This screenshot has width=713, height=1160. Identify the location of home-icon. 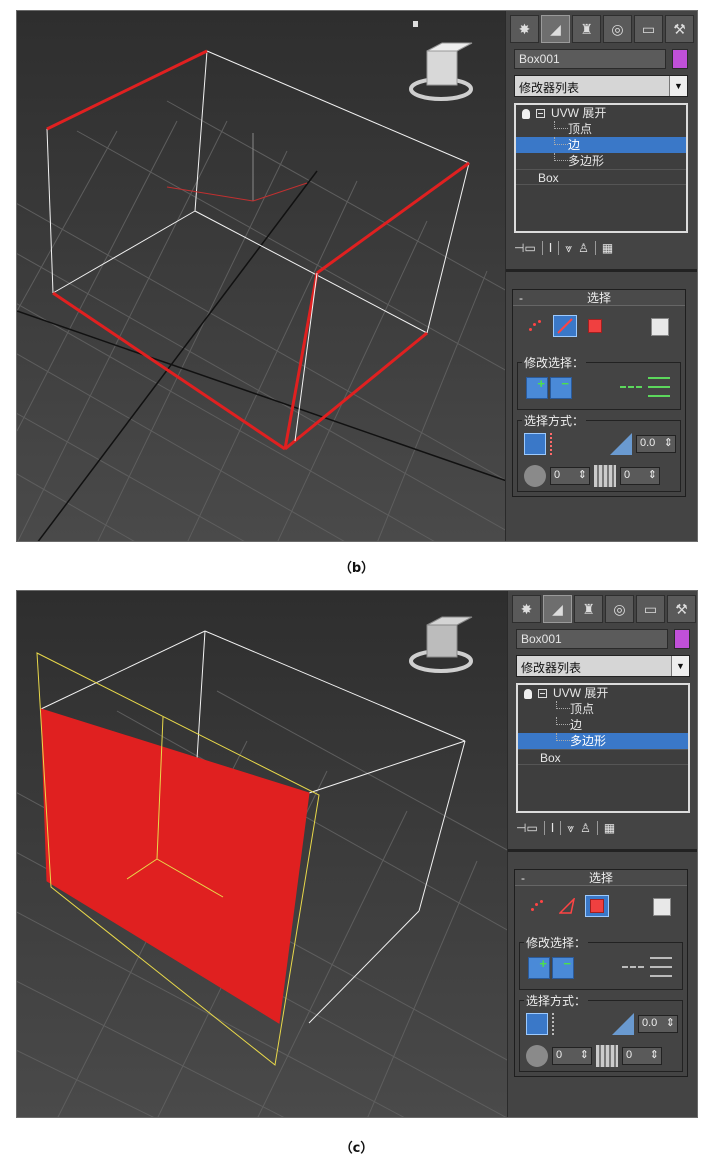
(415, 24).